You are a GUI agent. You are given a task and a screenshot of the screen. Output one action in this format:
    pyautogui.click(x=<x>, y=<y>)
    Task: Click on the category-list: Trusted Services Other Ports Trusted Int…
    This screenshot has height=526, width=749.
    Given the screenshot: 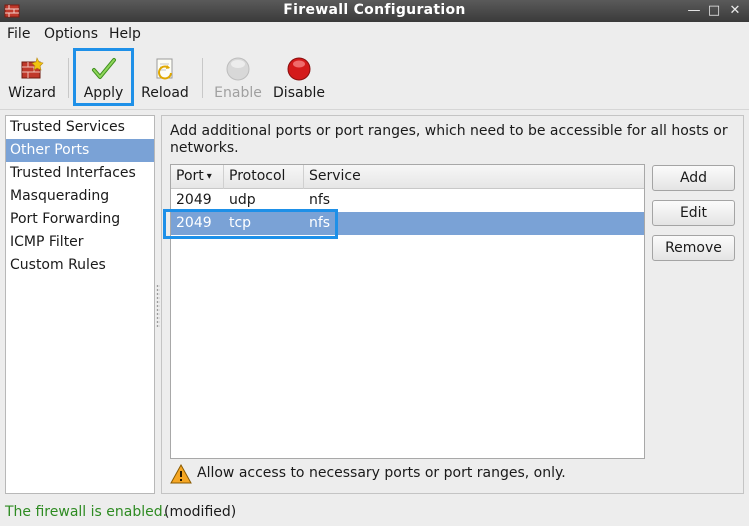 What is the action you would take?
    pyautogui.click(x=80, y=304)
    